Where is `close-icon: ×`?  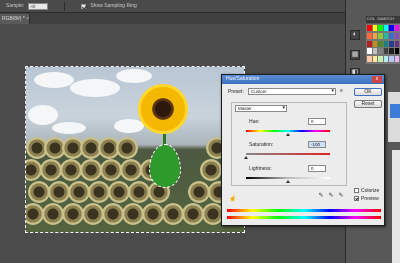 close-icon: × is located at coordinates (27, 19).